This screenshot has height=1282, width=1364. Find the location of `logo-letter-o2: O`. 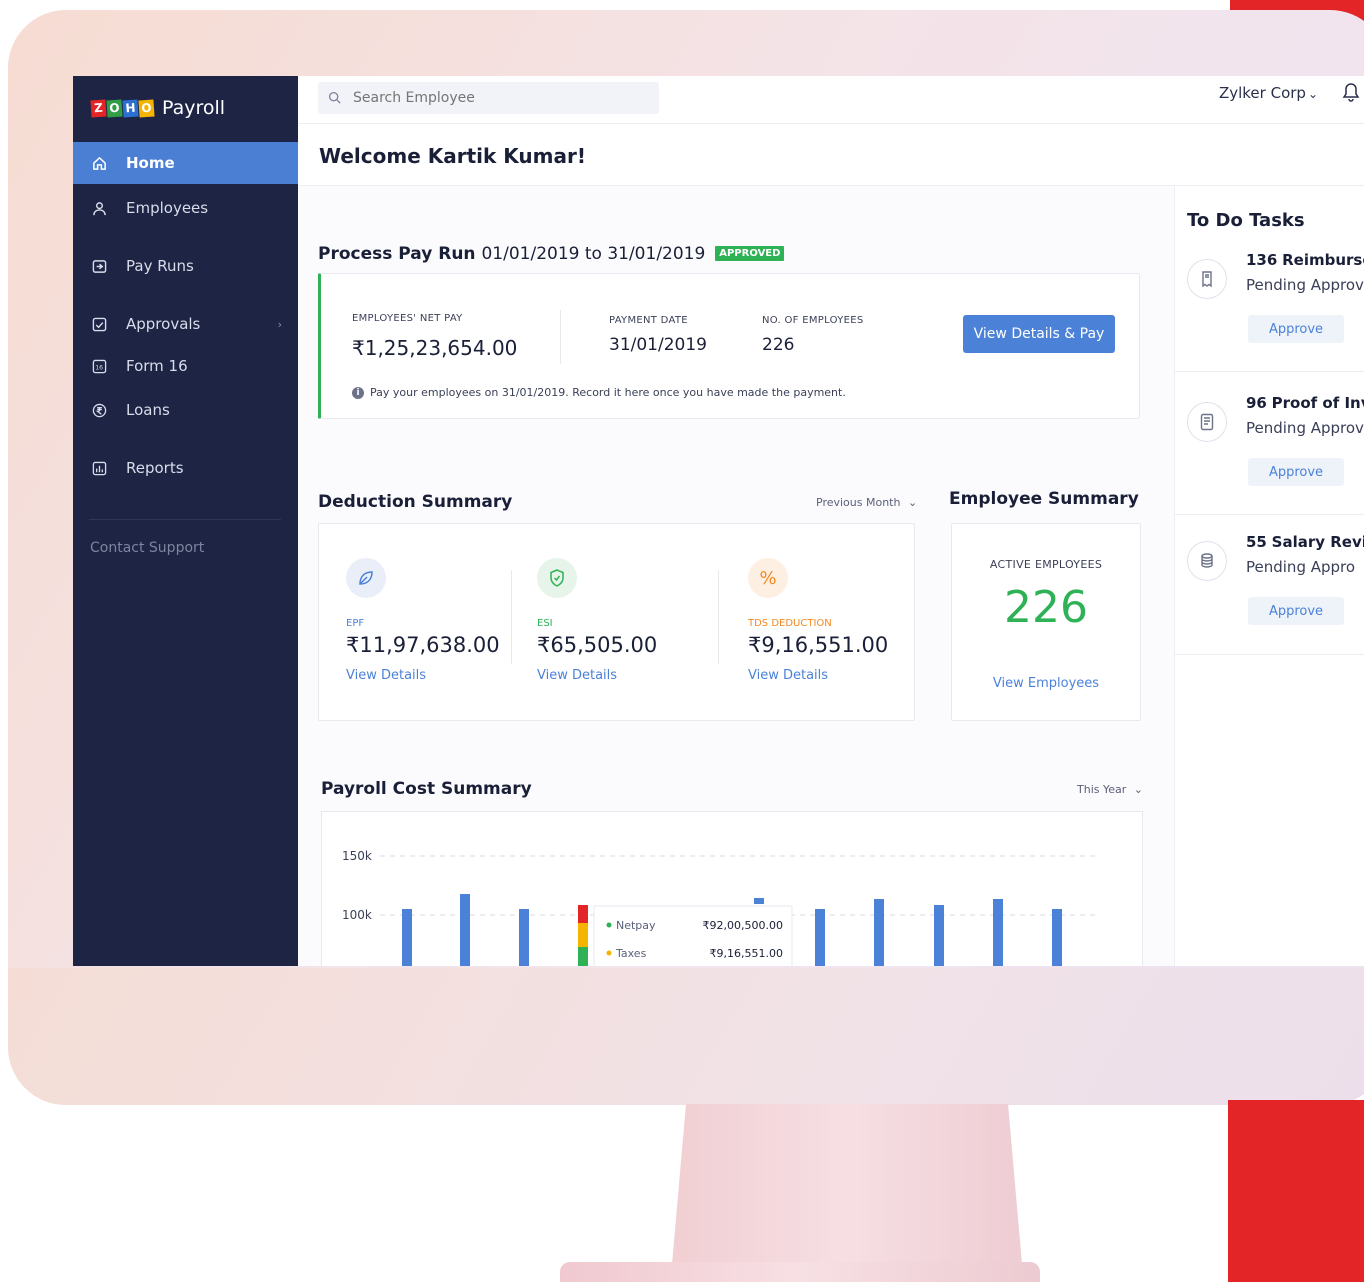

logo-letter-o2: O is located at coordinates (146, 108).